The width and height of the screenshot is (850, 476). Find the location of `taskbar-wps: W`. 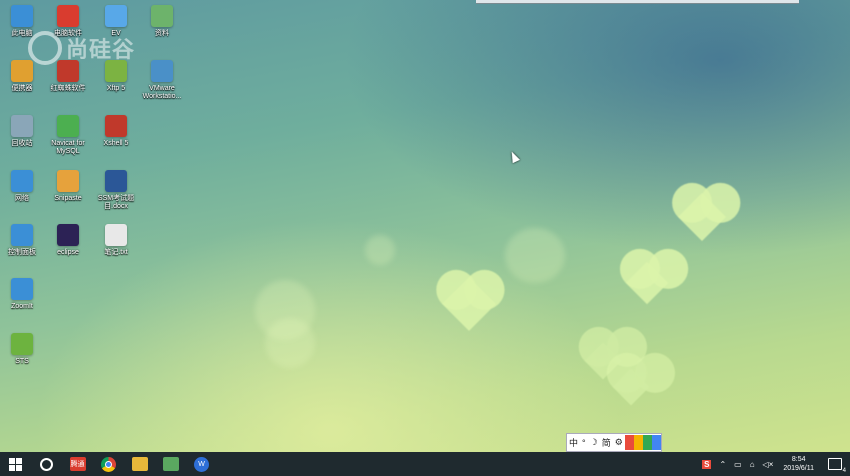

taskbar-wps: W is located at coordinates (201, 464).